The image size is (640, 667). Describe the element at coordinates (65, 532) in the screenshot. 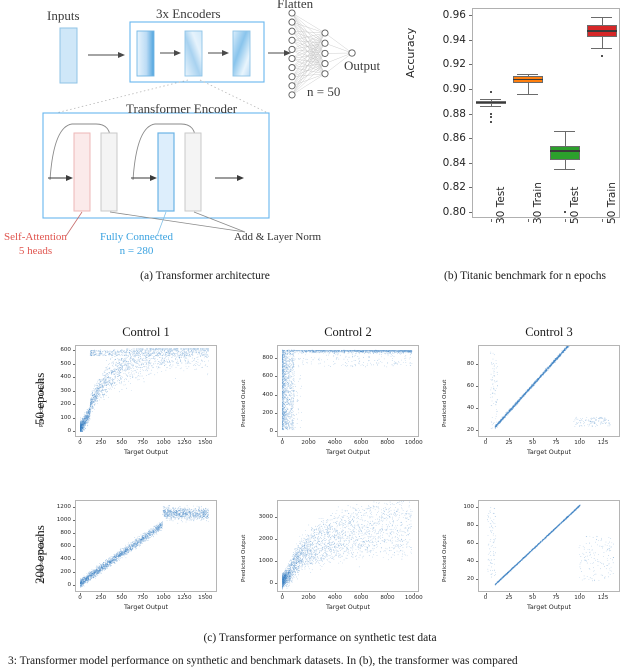

I see `scatter-y-tick-label: 800` at that location.